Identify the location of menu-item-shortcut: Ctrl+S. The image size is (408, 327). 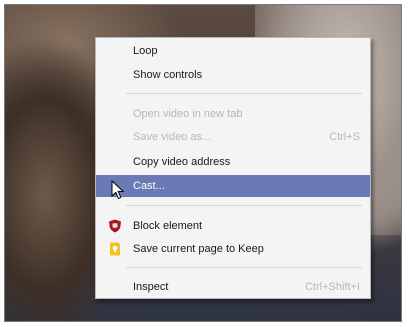
(344, 137).